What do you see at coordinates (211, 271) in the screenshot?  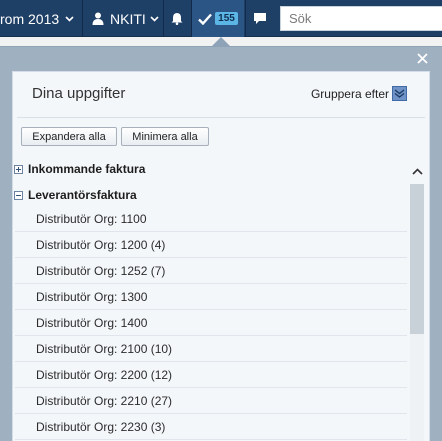 I see `list-item: Distributör Org: 1252 (7)` at bounding box center [211, 271].